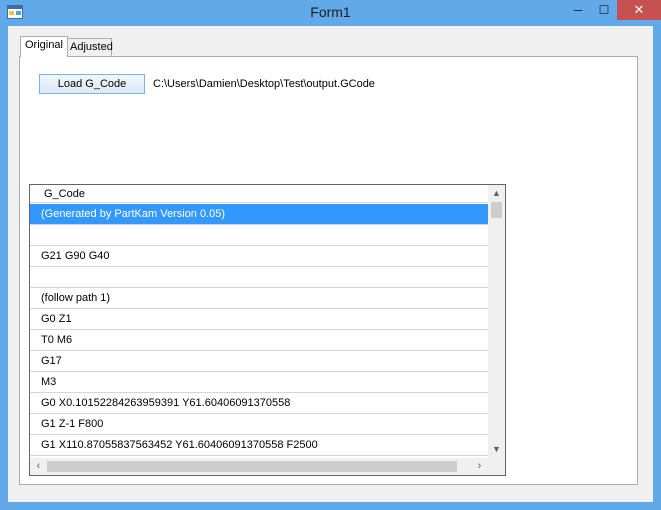 The width and height of the screenshot is (661, 510). I want to click on scrollbar-corner, so click(496, 466).